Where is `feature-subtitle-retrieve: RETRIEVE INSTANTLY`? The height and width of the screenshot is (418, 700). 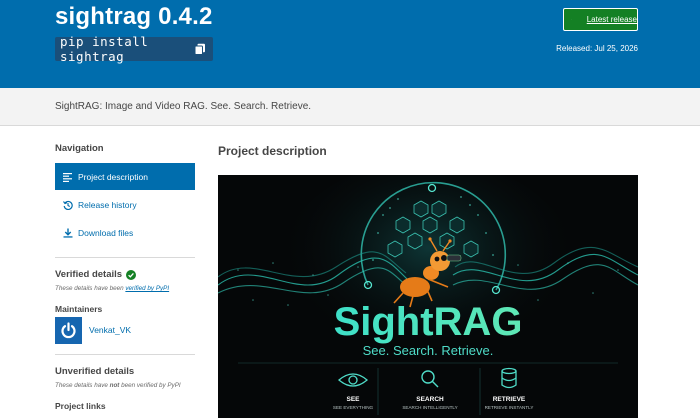
feature-subtitle-retrieve: RETRIEVE INSTANTLY is located at coordinates (509, 407).